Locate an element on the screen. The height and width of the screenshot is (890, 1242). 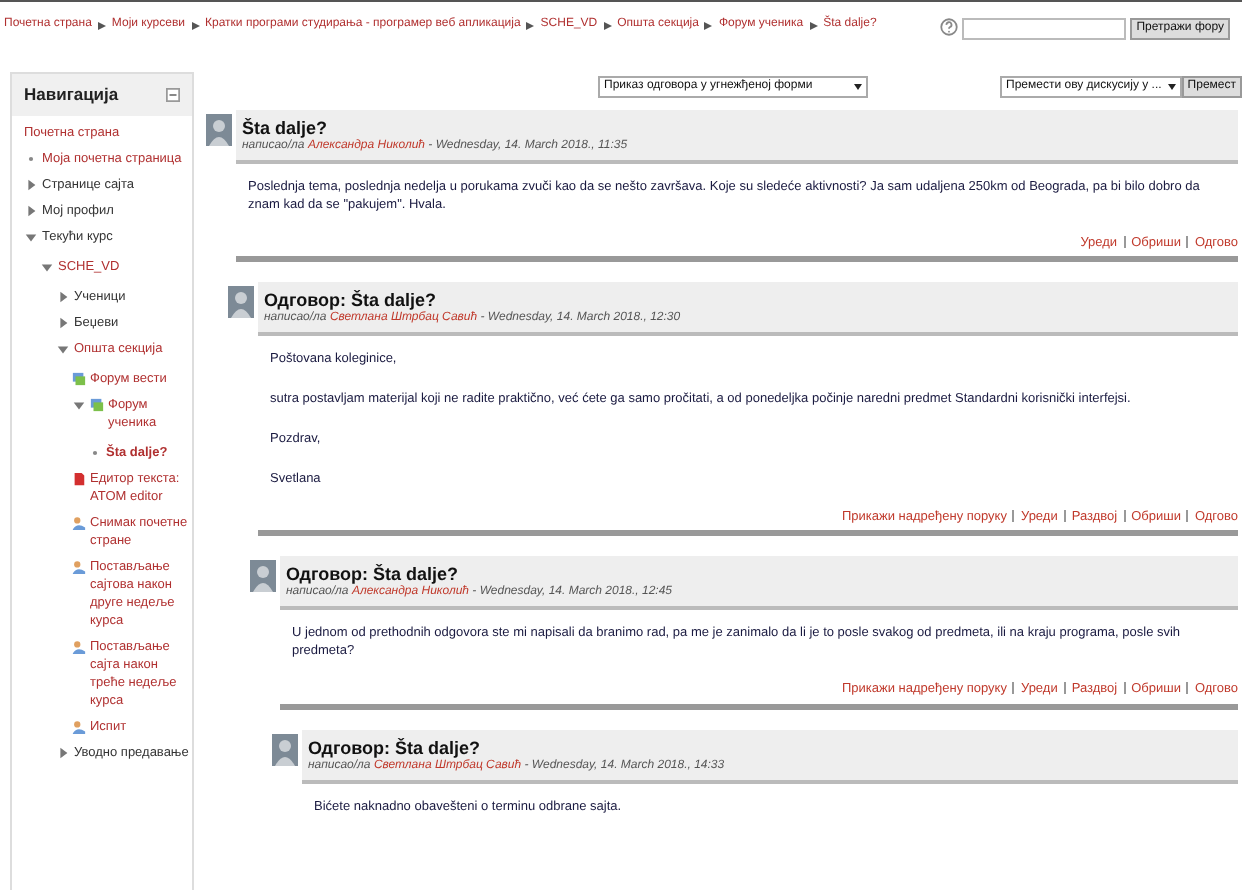
block-title: Навигација is located at coordinates (71, 95).